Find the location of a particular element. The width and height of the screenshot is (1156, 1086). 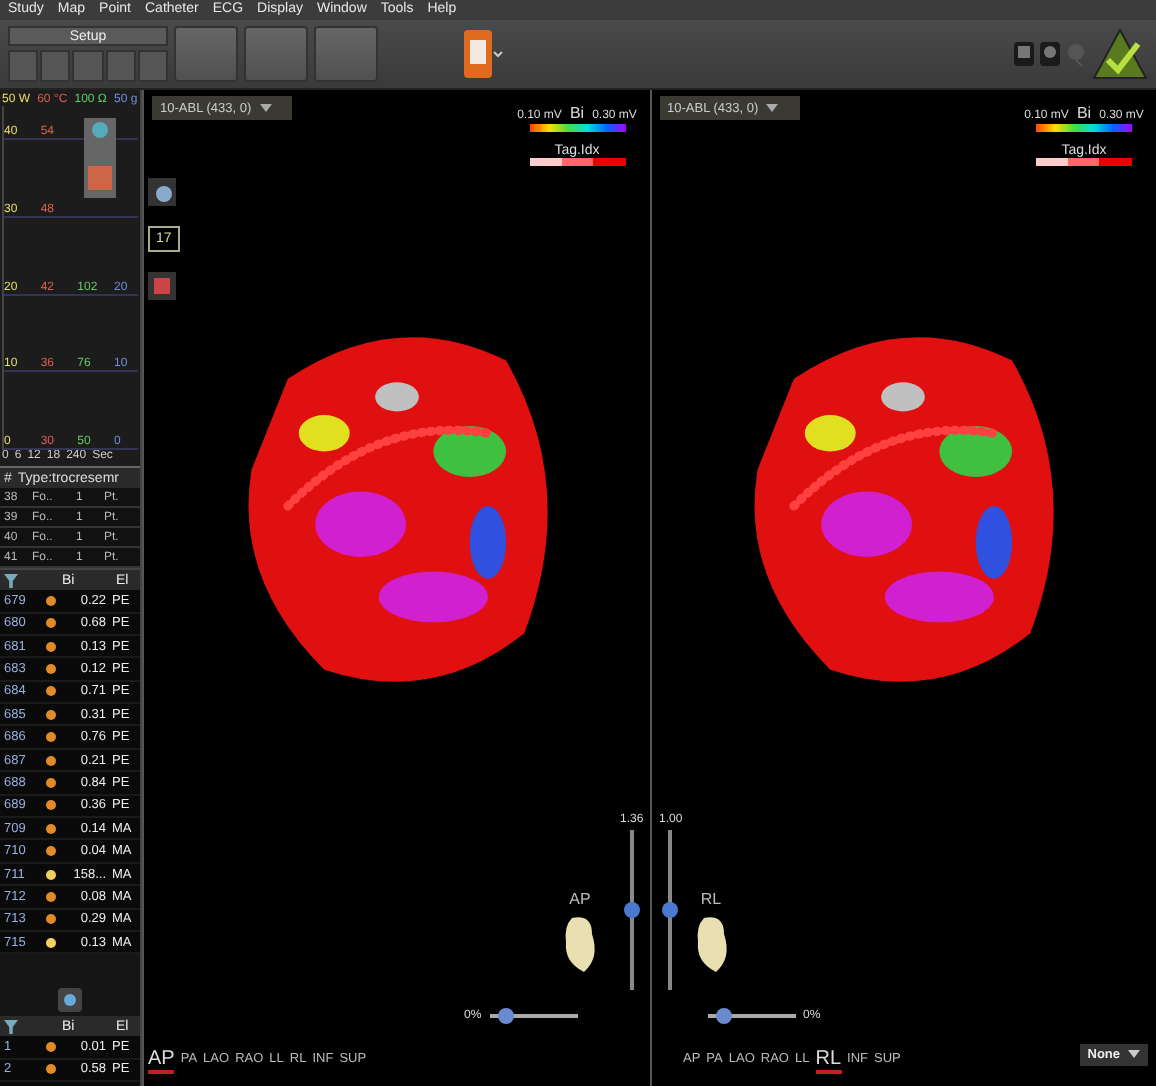

orientation-label: AP is located at coordinates (580, 899).